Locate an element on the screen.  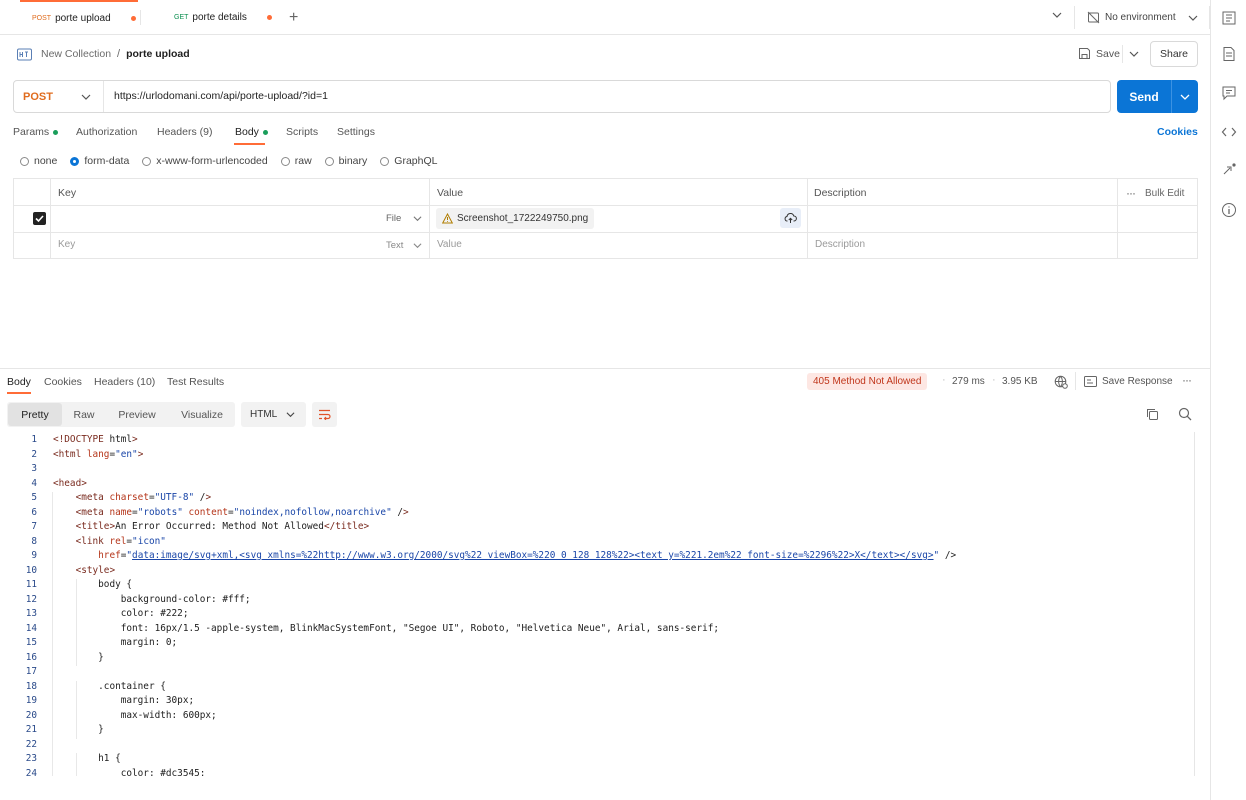
no-environment-icon is located at coordinates (1093, 17).